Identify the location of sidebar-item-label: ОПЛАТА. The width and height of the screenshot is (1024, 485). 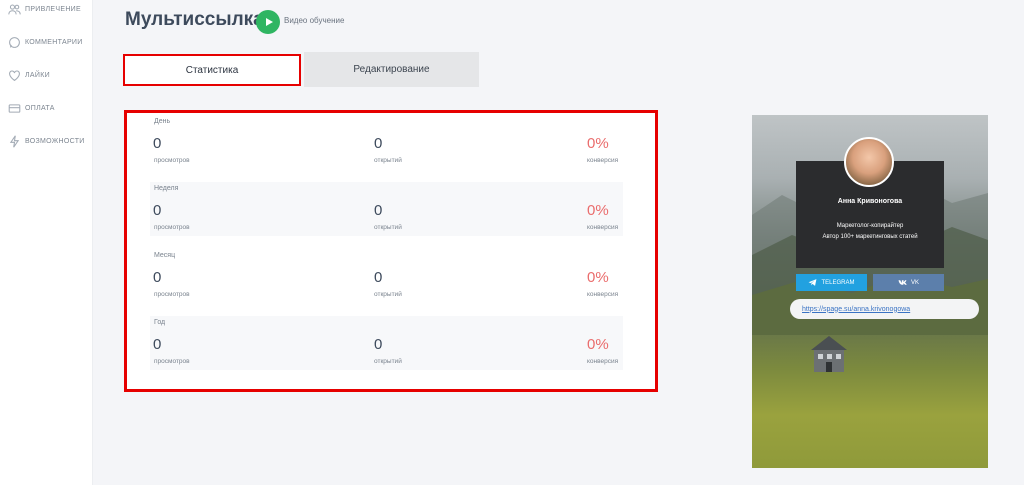
(40, 108).